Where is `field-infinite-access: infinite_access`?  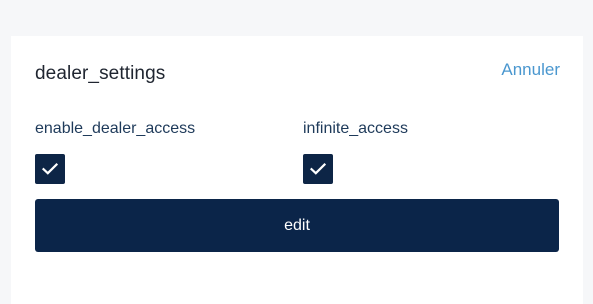 field-infinite-access: infinite_access is located at coordinates (355, 152).